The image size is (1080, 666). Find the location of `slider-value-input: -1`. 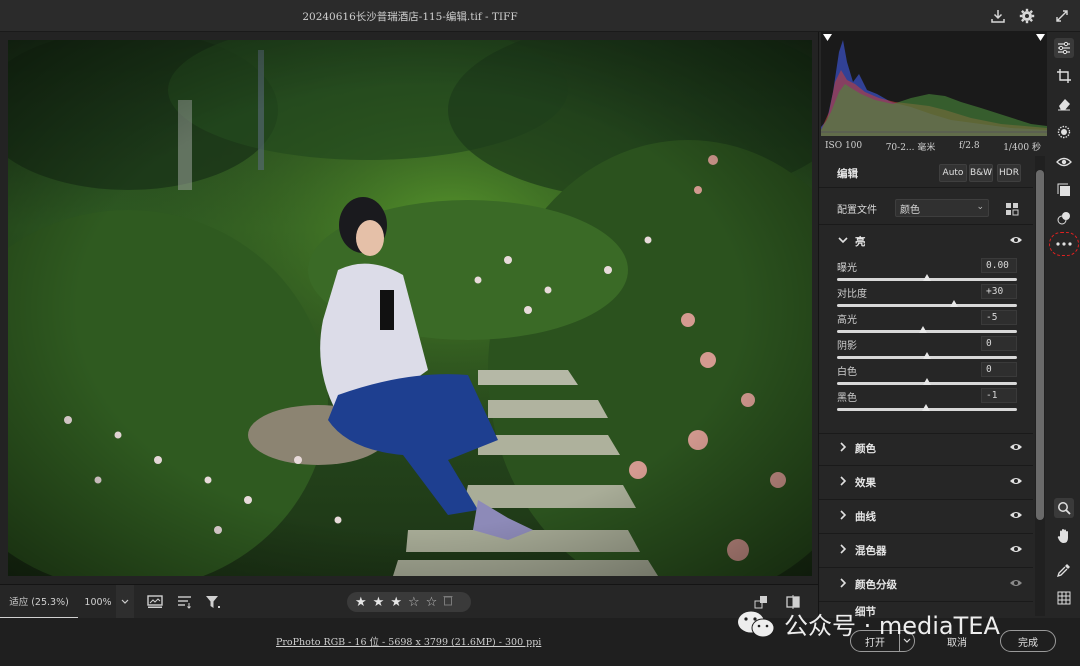

slider-value-input: -1 is located at coordinates (999, 395).